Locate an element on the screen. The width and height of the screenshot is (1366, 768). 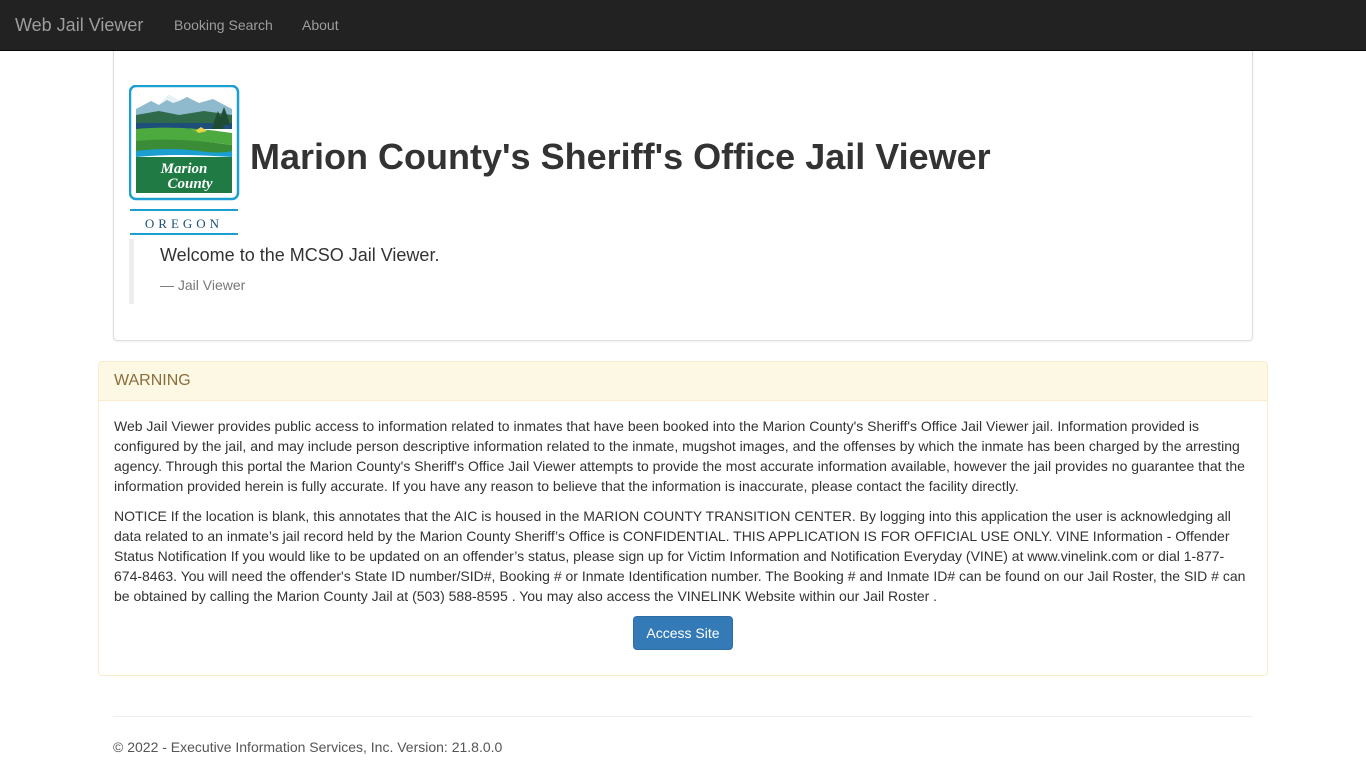
svg-text: OREGON is located at coordinates (184, 223).